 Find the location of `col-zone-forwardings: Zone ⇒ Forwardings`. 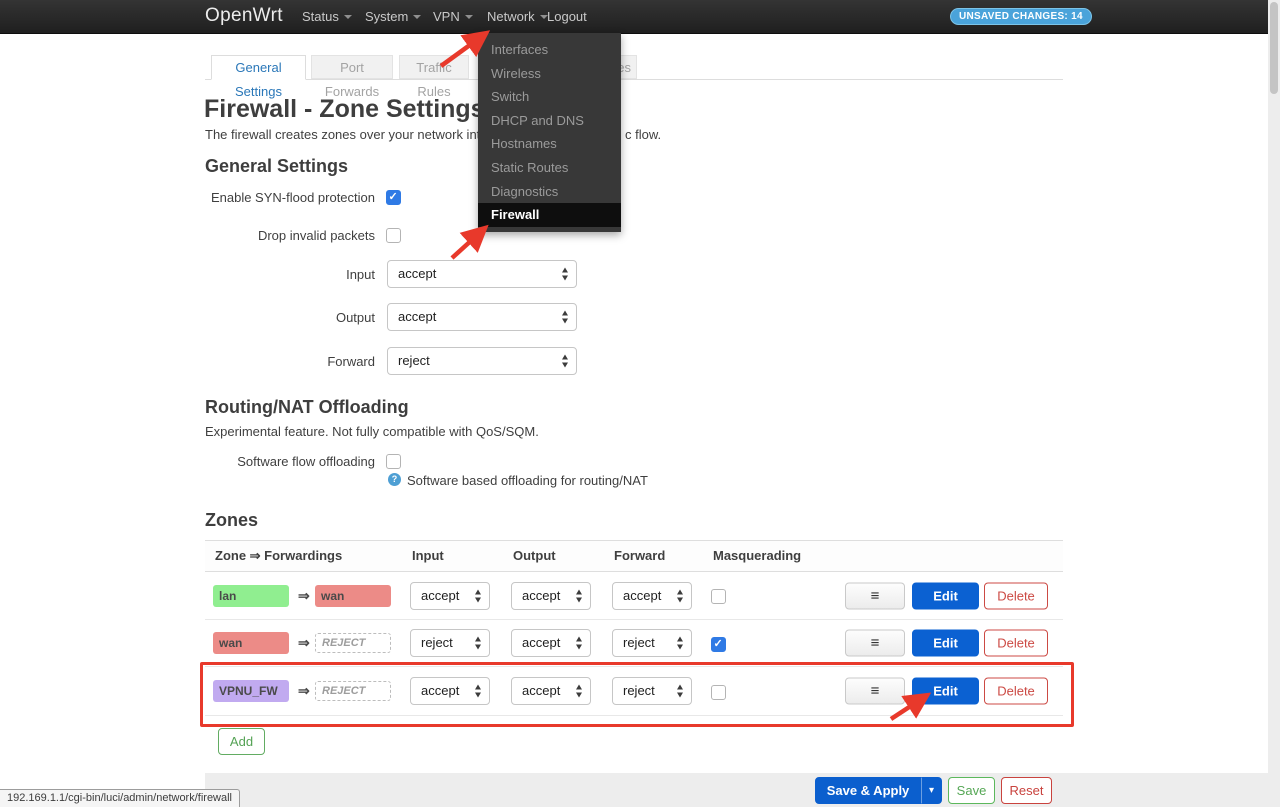

col-zone-forwardings: Zone ⇒ Forwardings is located at coordinates (279, 555).